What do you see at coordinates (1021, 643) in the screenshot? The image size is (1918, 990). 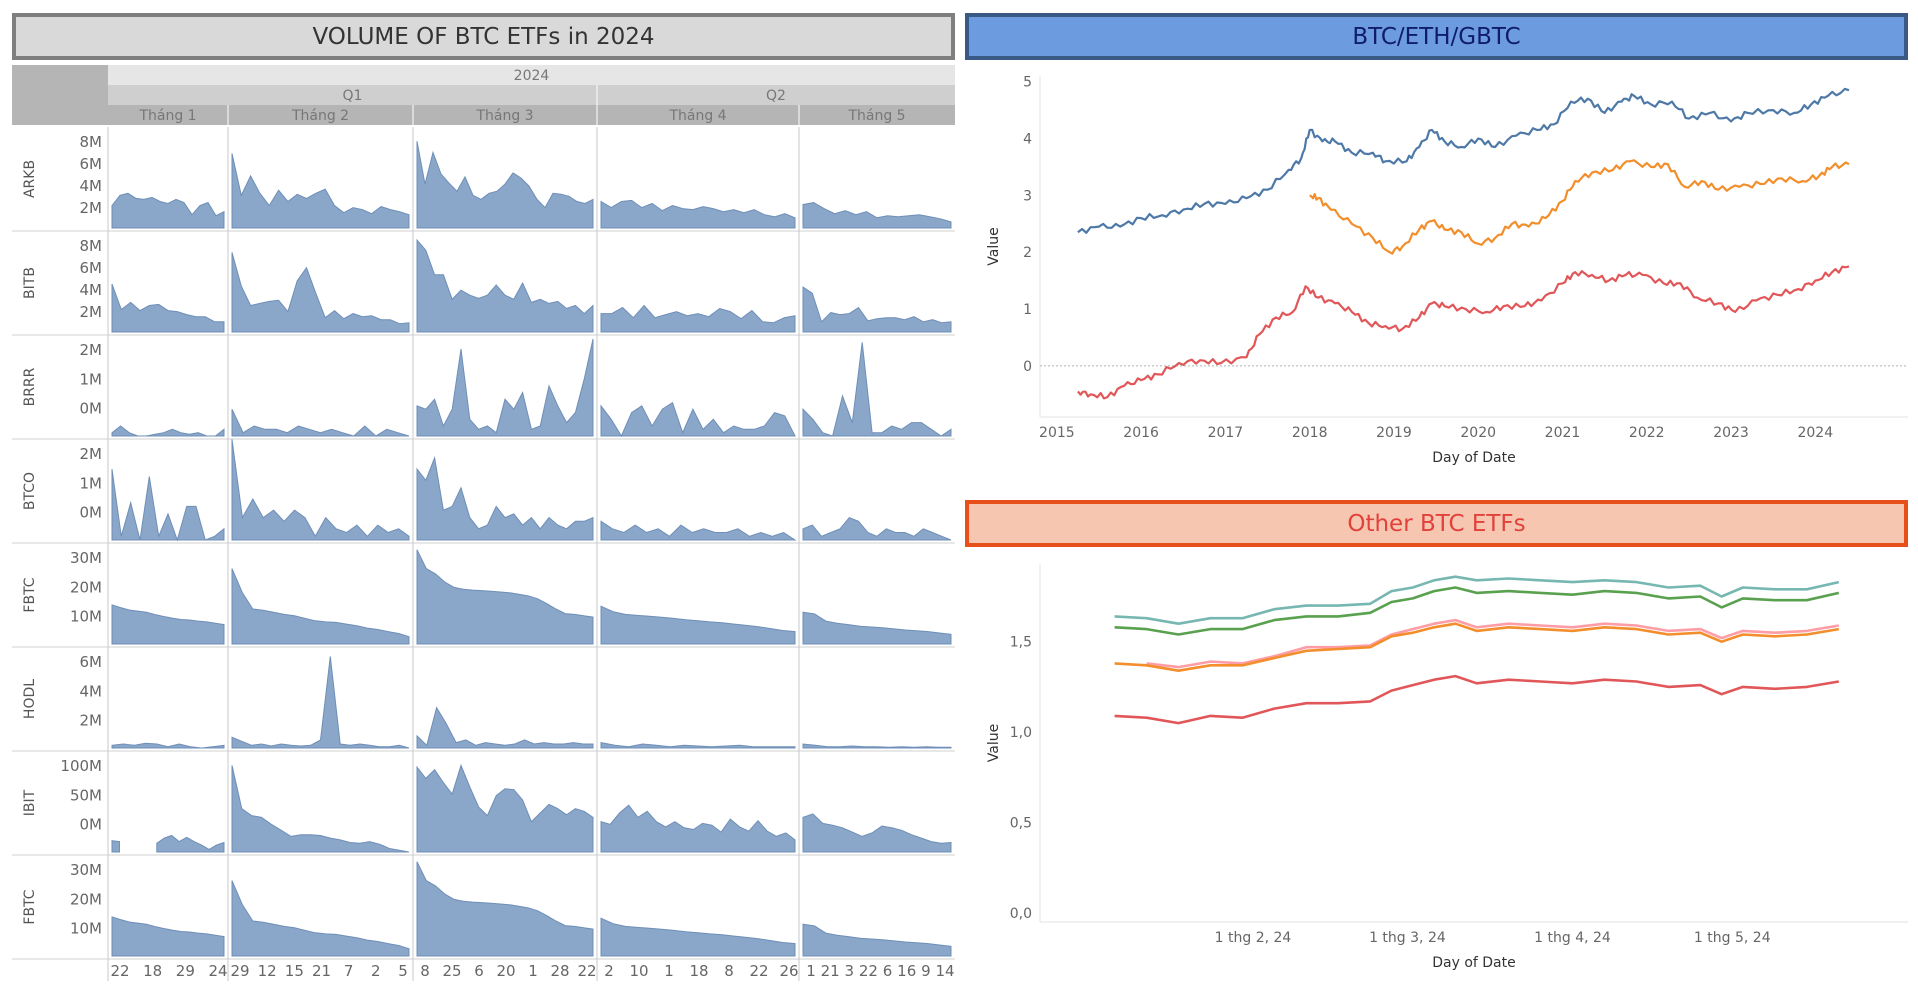 I see `y-tick-label: 1,5` at bounding box center [1021, 643].